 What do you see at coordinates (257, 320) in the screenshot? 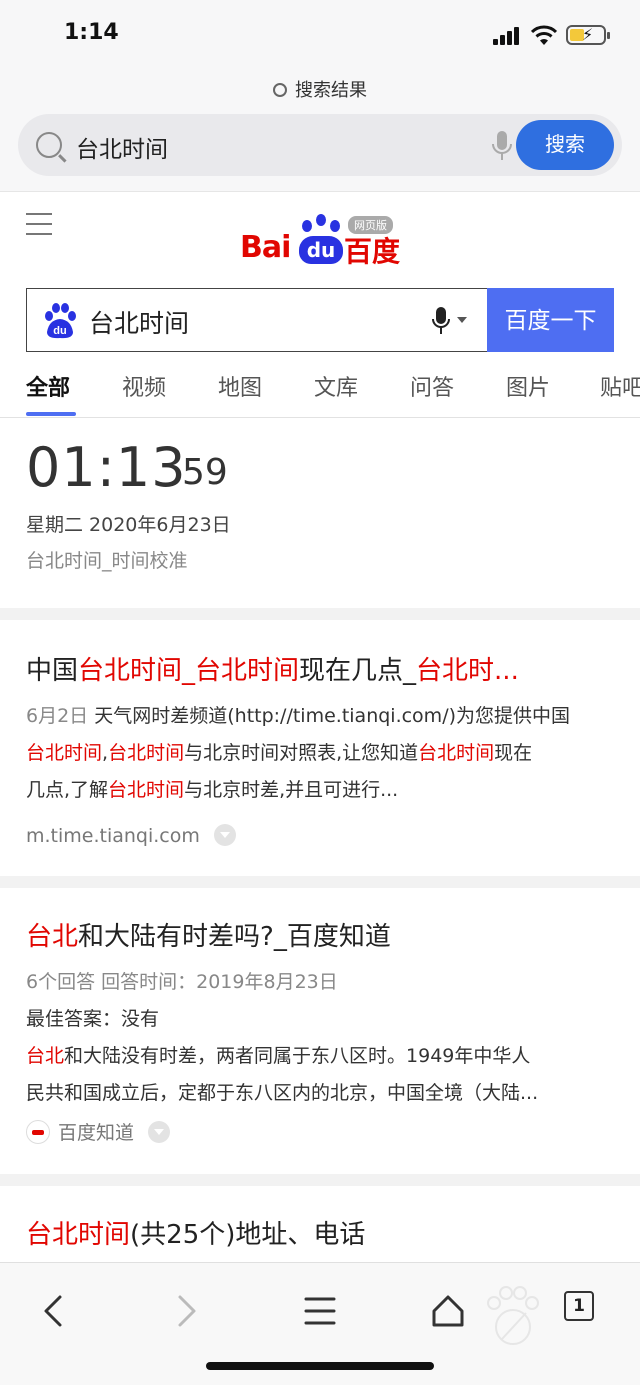
I see `baidu-search-input: du 台北时间` at bounding box center [257, 320].